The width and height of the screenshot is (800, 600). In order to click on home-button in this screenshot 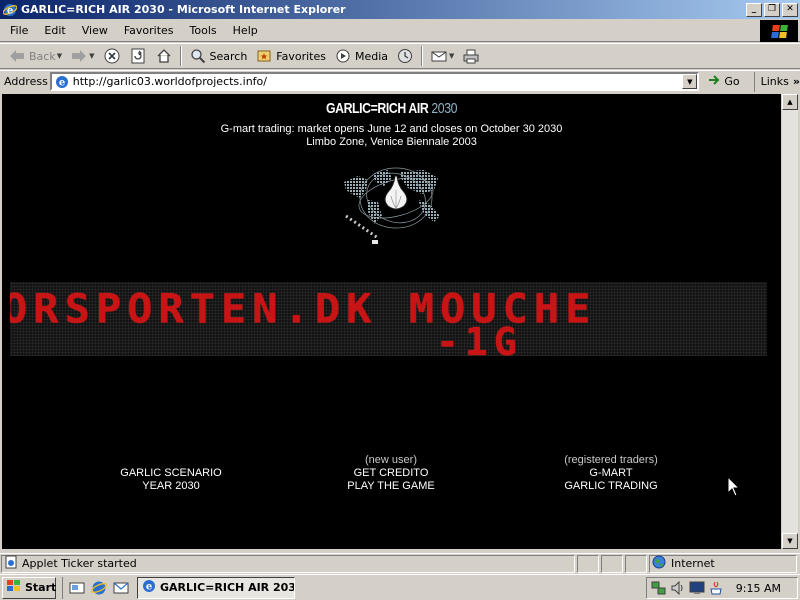, I will do `click(164, 56)`.